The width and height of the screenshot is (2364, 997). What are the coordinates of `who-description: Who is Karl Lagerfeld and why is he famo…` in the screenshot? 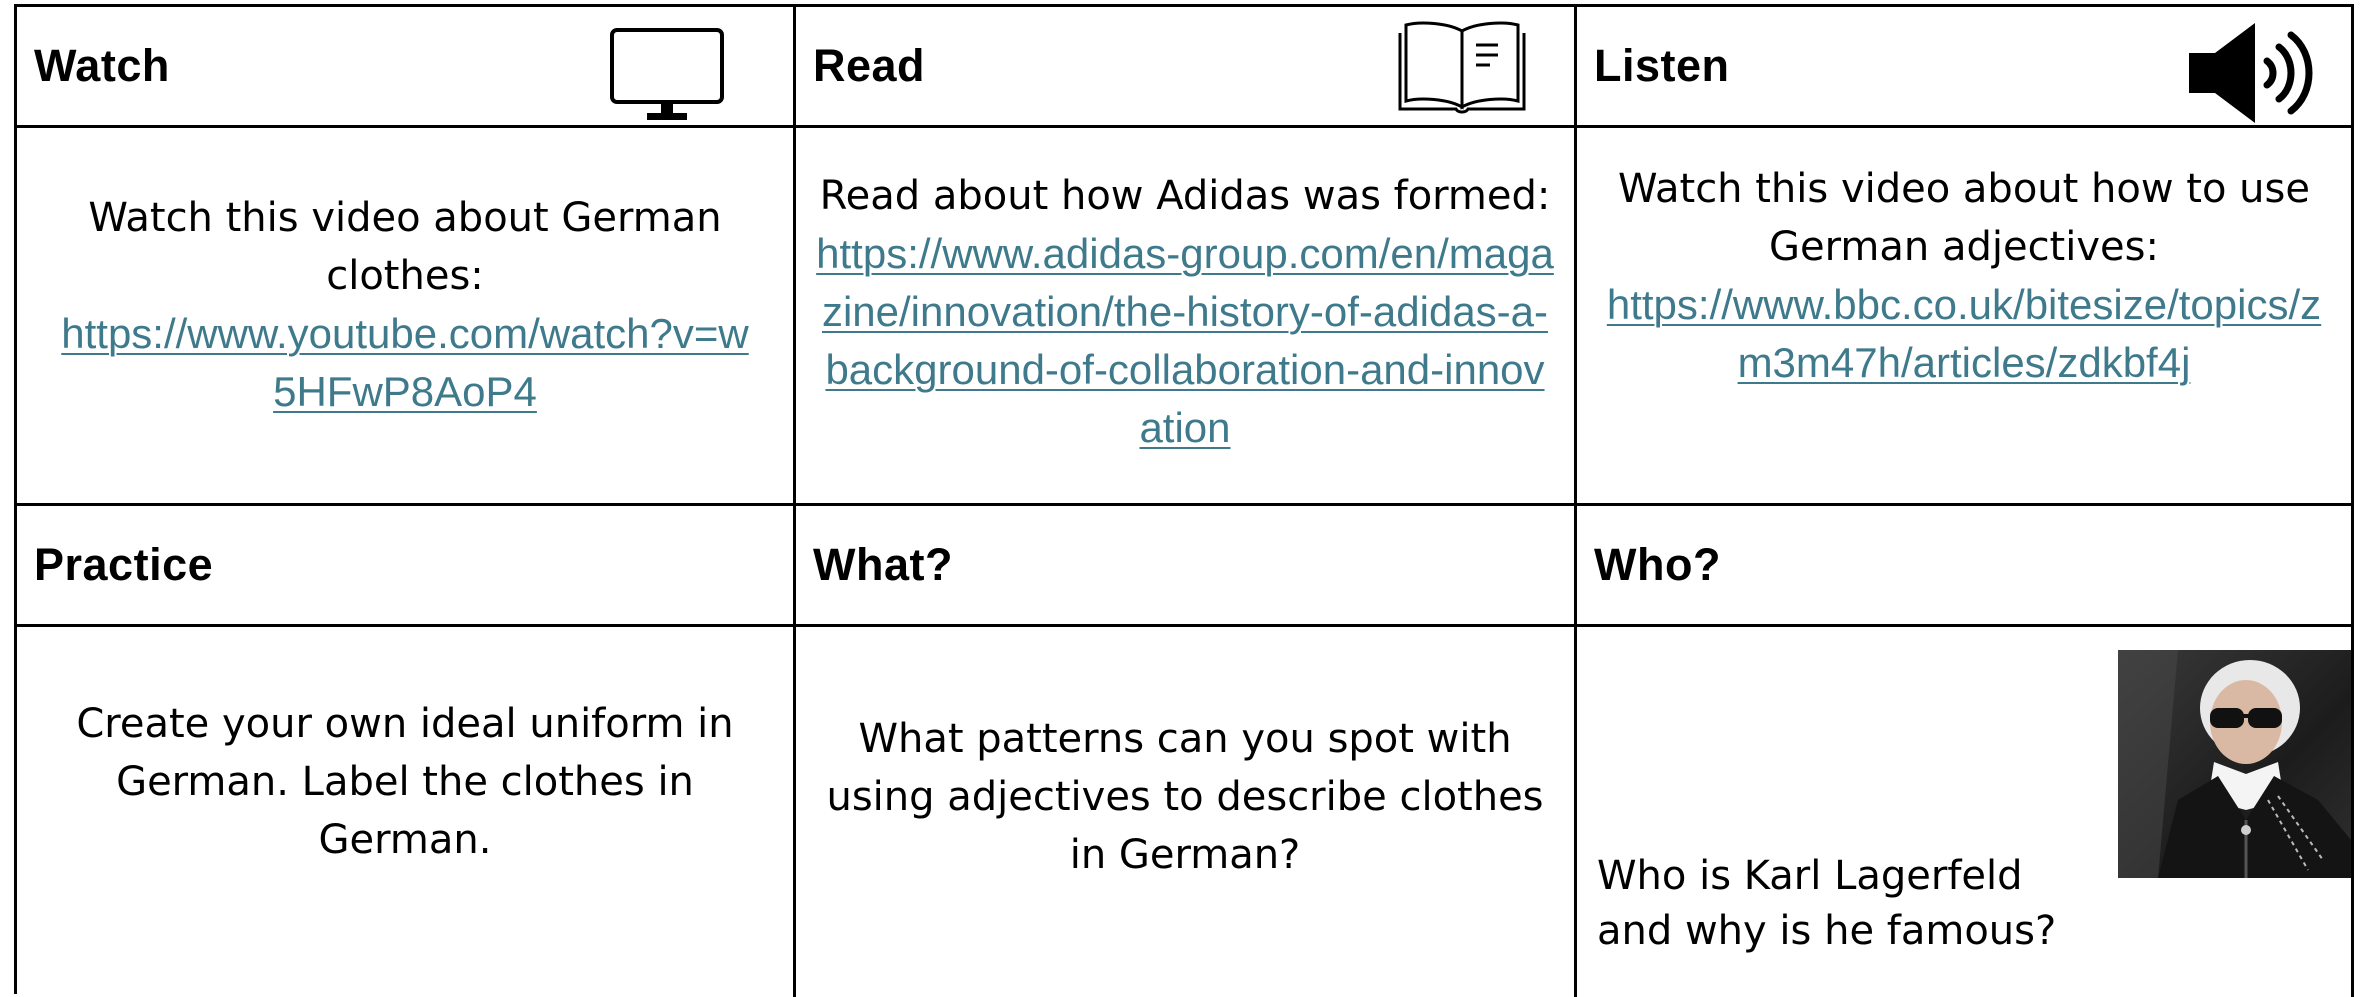 It's located at (1827, 903).